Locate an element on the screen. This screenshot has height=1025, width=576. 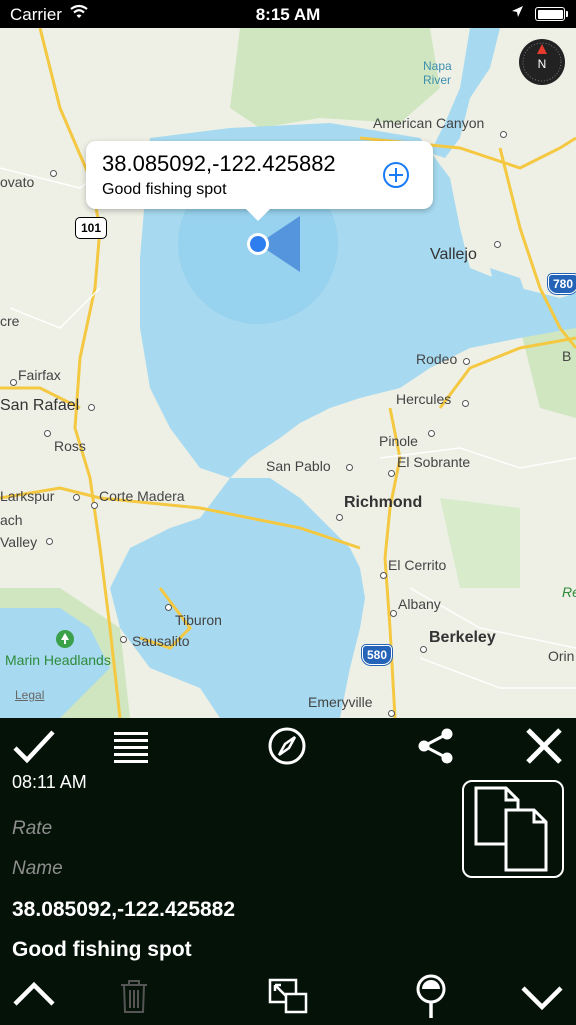
checkmark-icon is located at coordinates (34, 747).